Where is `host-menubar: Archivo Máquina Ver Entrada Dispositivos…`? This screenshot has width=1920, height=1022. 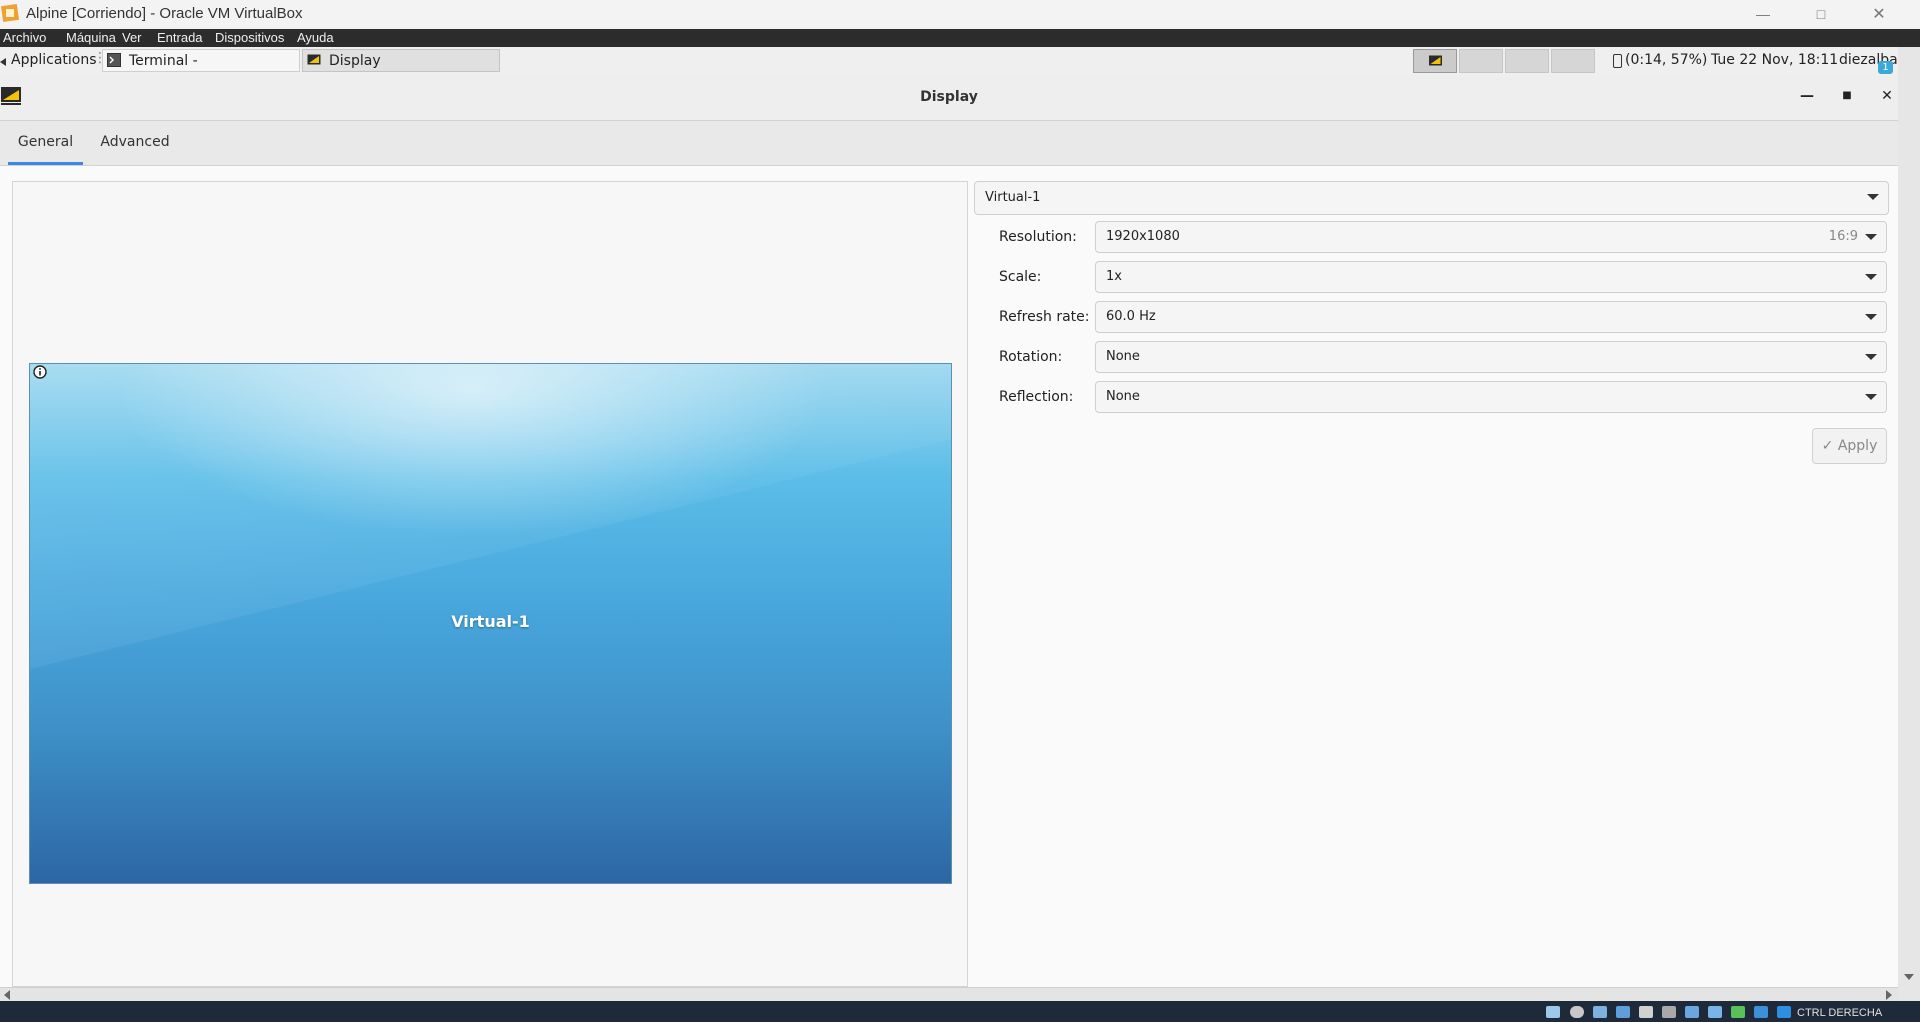 host-menubar: Archivo Máquina Ver Entrada Dispositivos… is located at coordinates (960, 38).